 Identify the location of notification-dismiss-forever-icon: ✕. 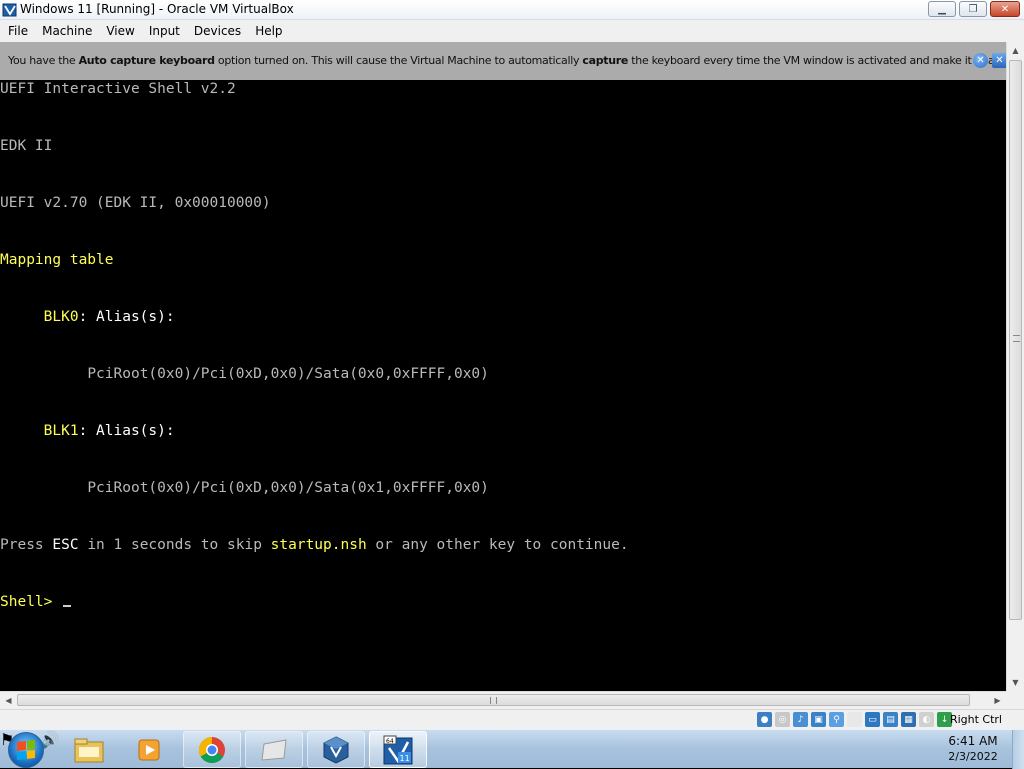
(999, 60).